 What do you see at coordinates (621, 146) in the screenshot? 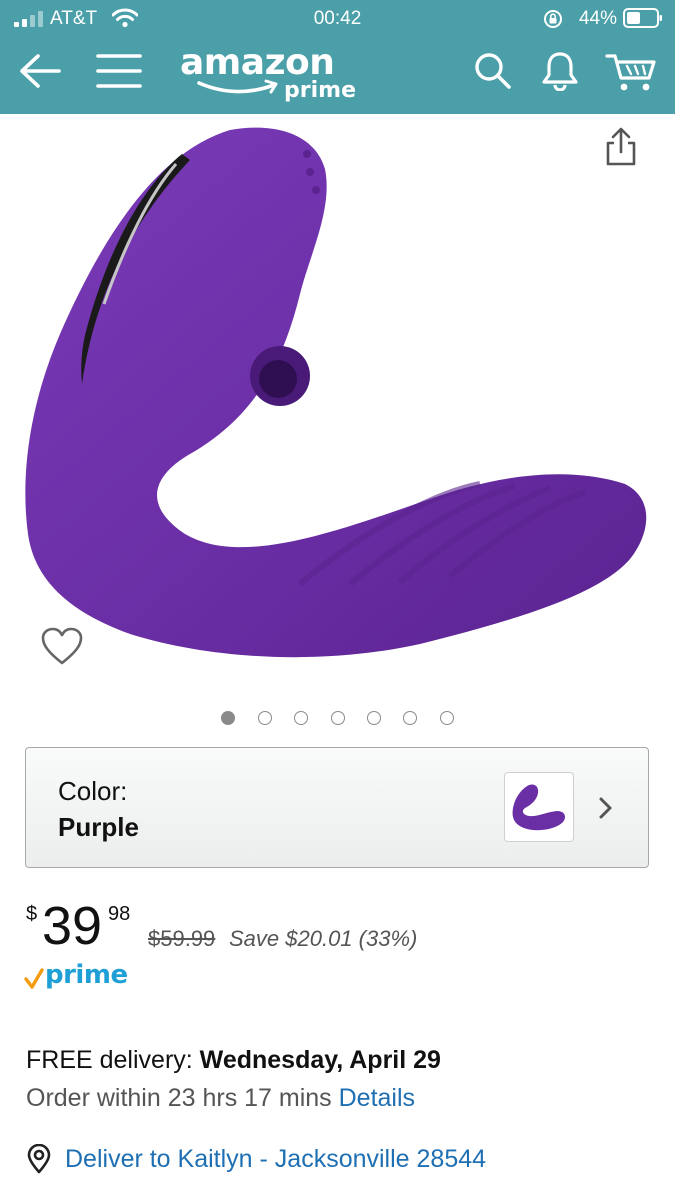
I see `share-icon` at bounding box center [621, 146].